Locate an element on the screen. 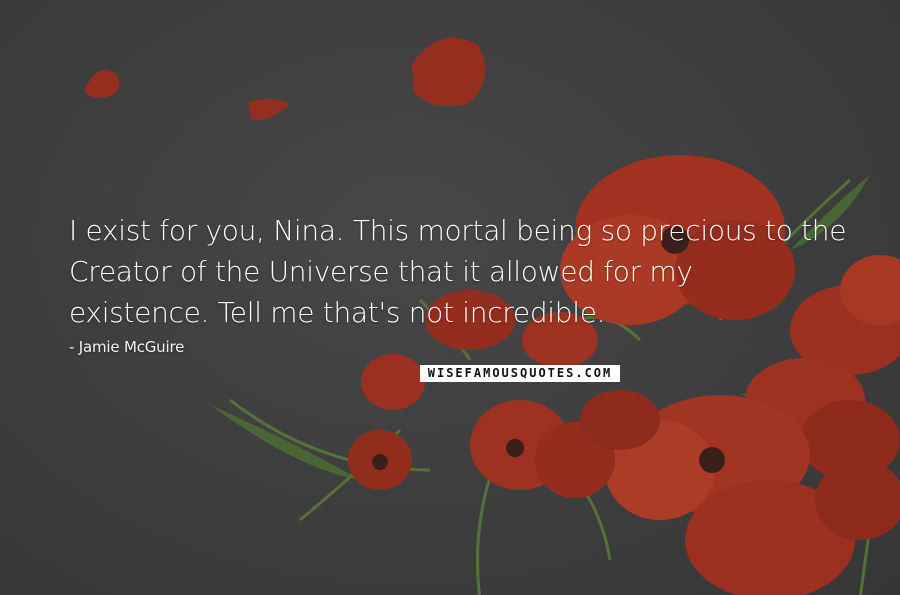 Image resolution: width=900 pixels, height=595 pixels. quote-author: - Jamie McGuire is located at coordinates (127, 347).